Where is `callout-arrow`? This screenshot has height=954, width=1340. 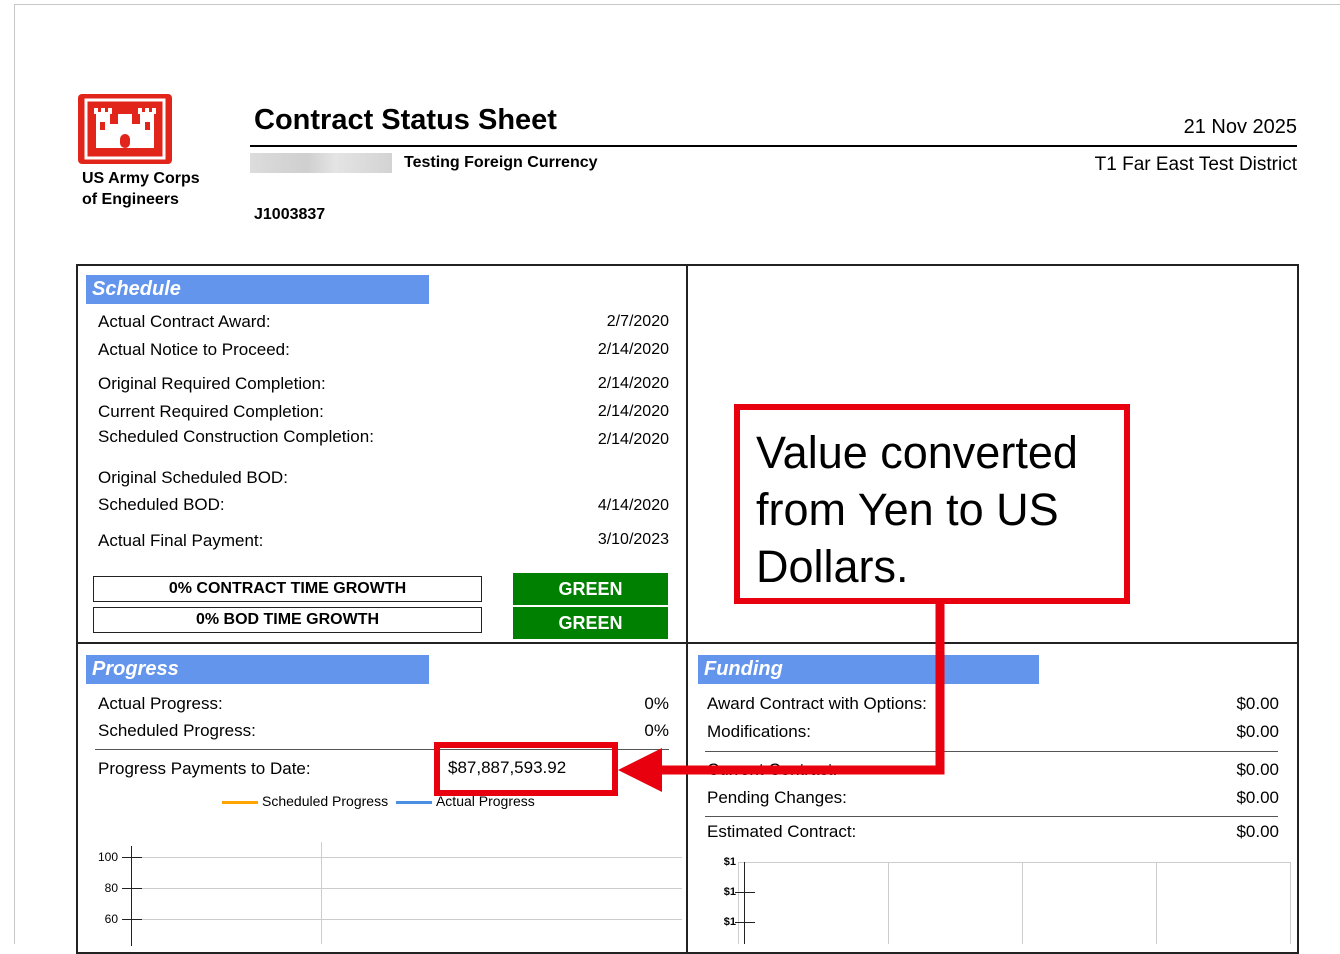 callout-arrow is located at coordinates (781, 695).